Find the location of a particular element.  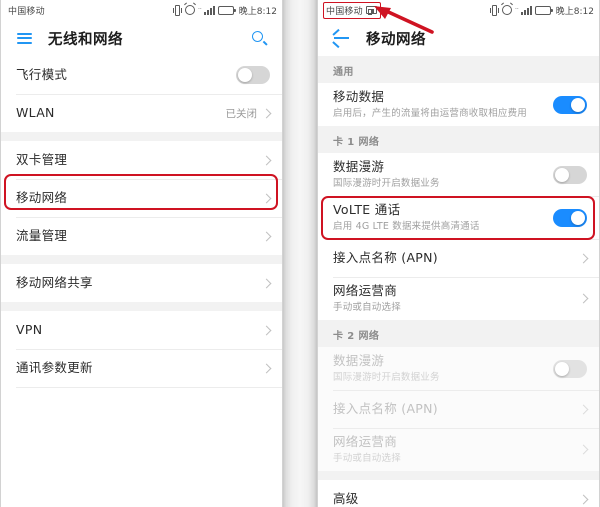

section-header-sim2: 卡 2 网络 is located at coordinates (458, 333).